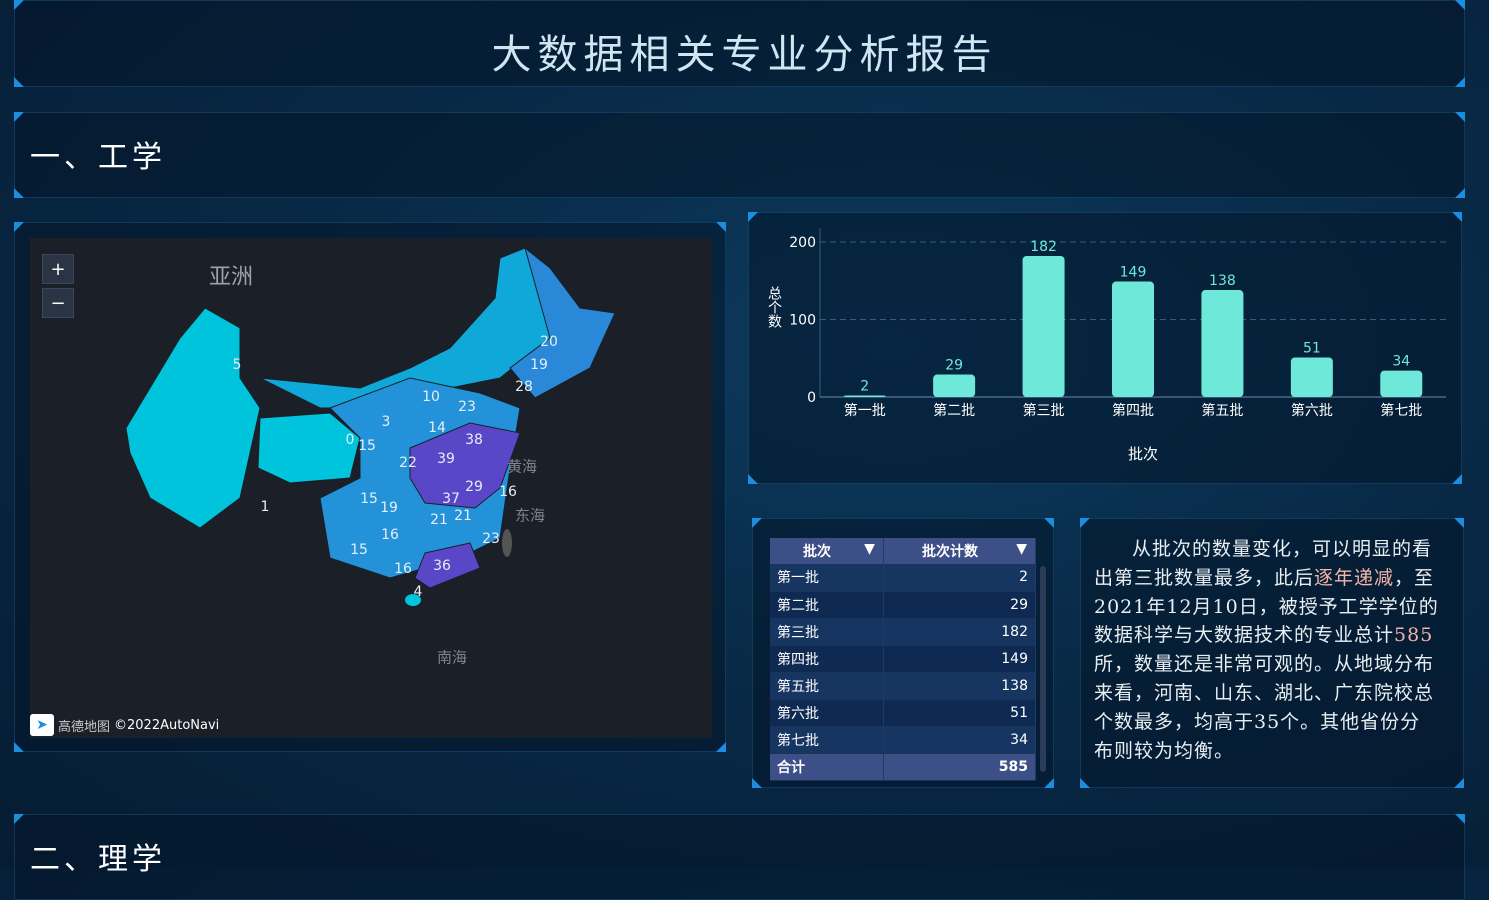  Describe the element at coordinates (811, 398) in the screenshot. I see `y-tick-label: 0` at that location.